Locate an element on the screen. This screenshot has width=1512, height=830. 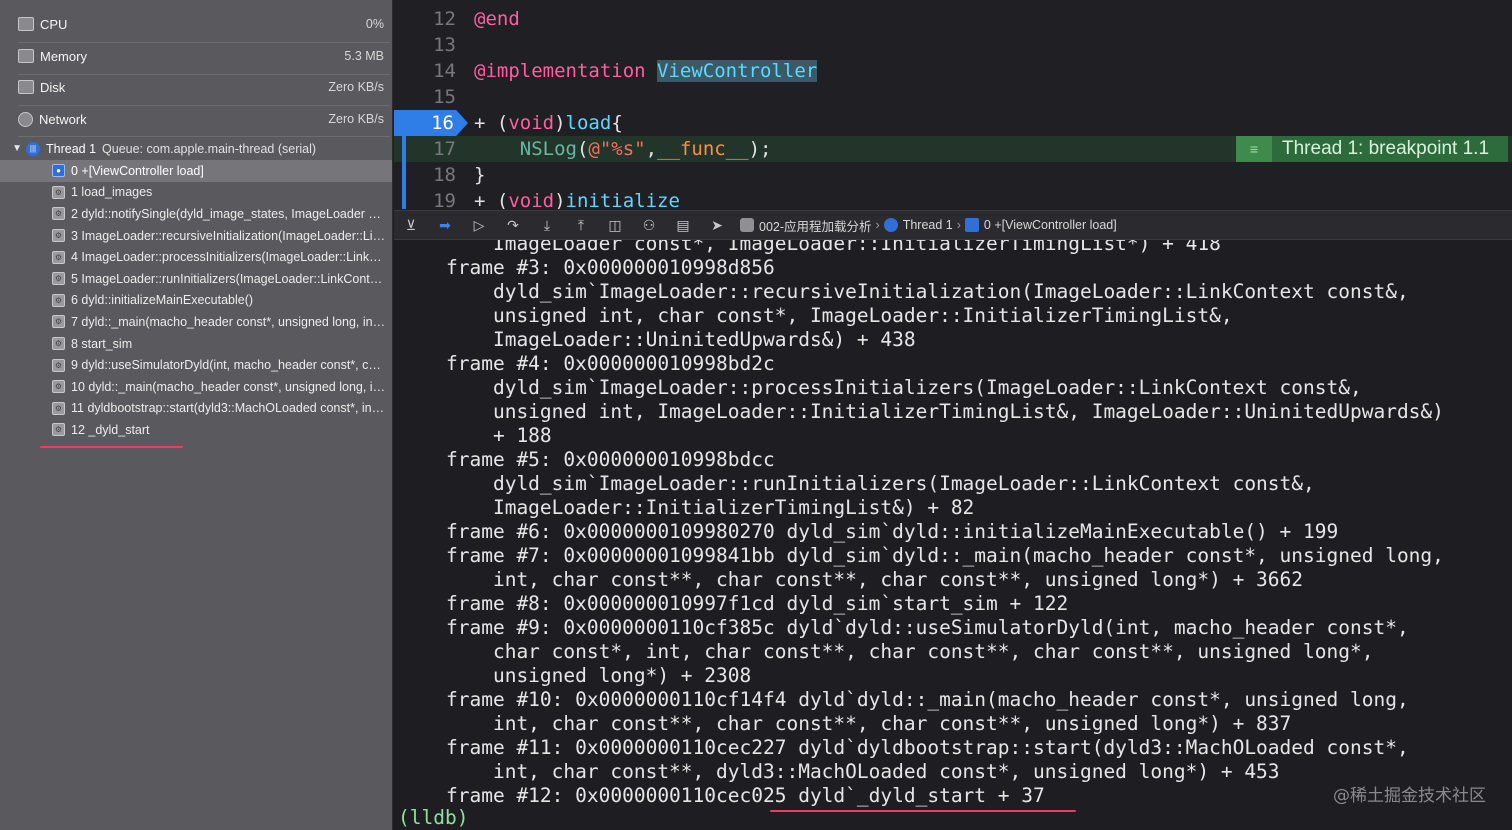
stack-frame-row: ⚙ 6 dyld::initializeMainExecutable() is located at coordinates (196, 301).